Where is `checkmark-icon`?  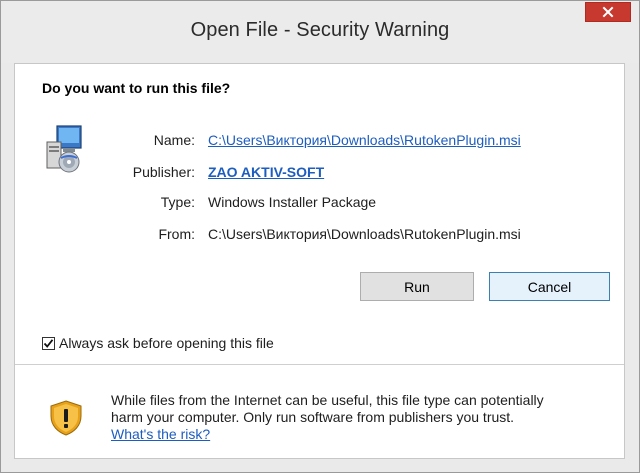
checkmark-icon is located at coordinates (48, 343).